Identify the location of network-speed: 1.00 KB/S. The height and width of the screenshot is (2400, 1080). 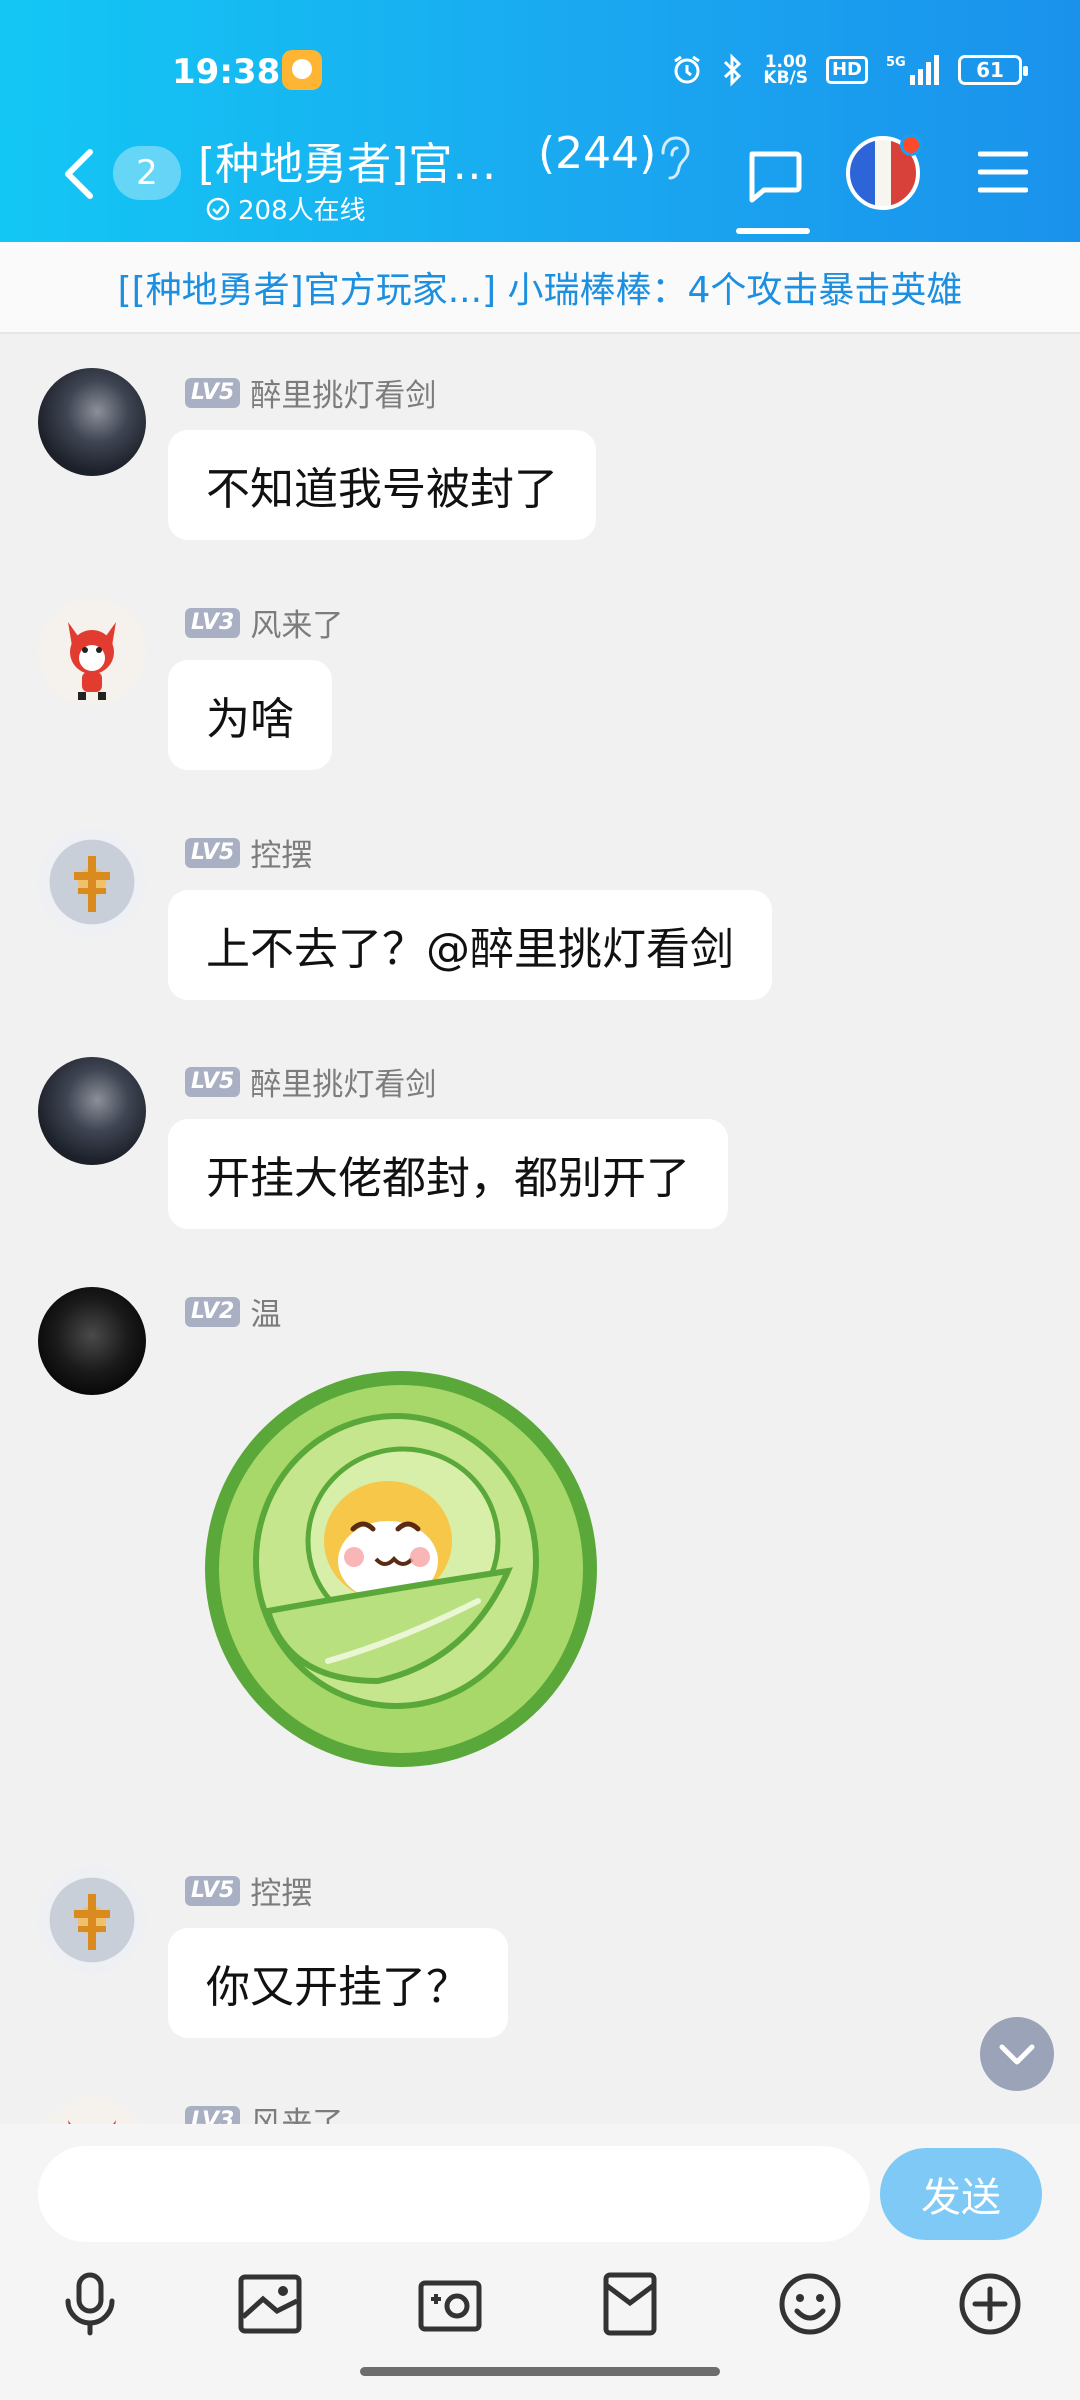
(785, 70).